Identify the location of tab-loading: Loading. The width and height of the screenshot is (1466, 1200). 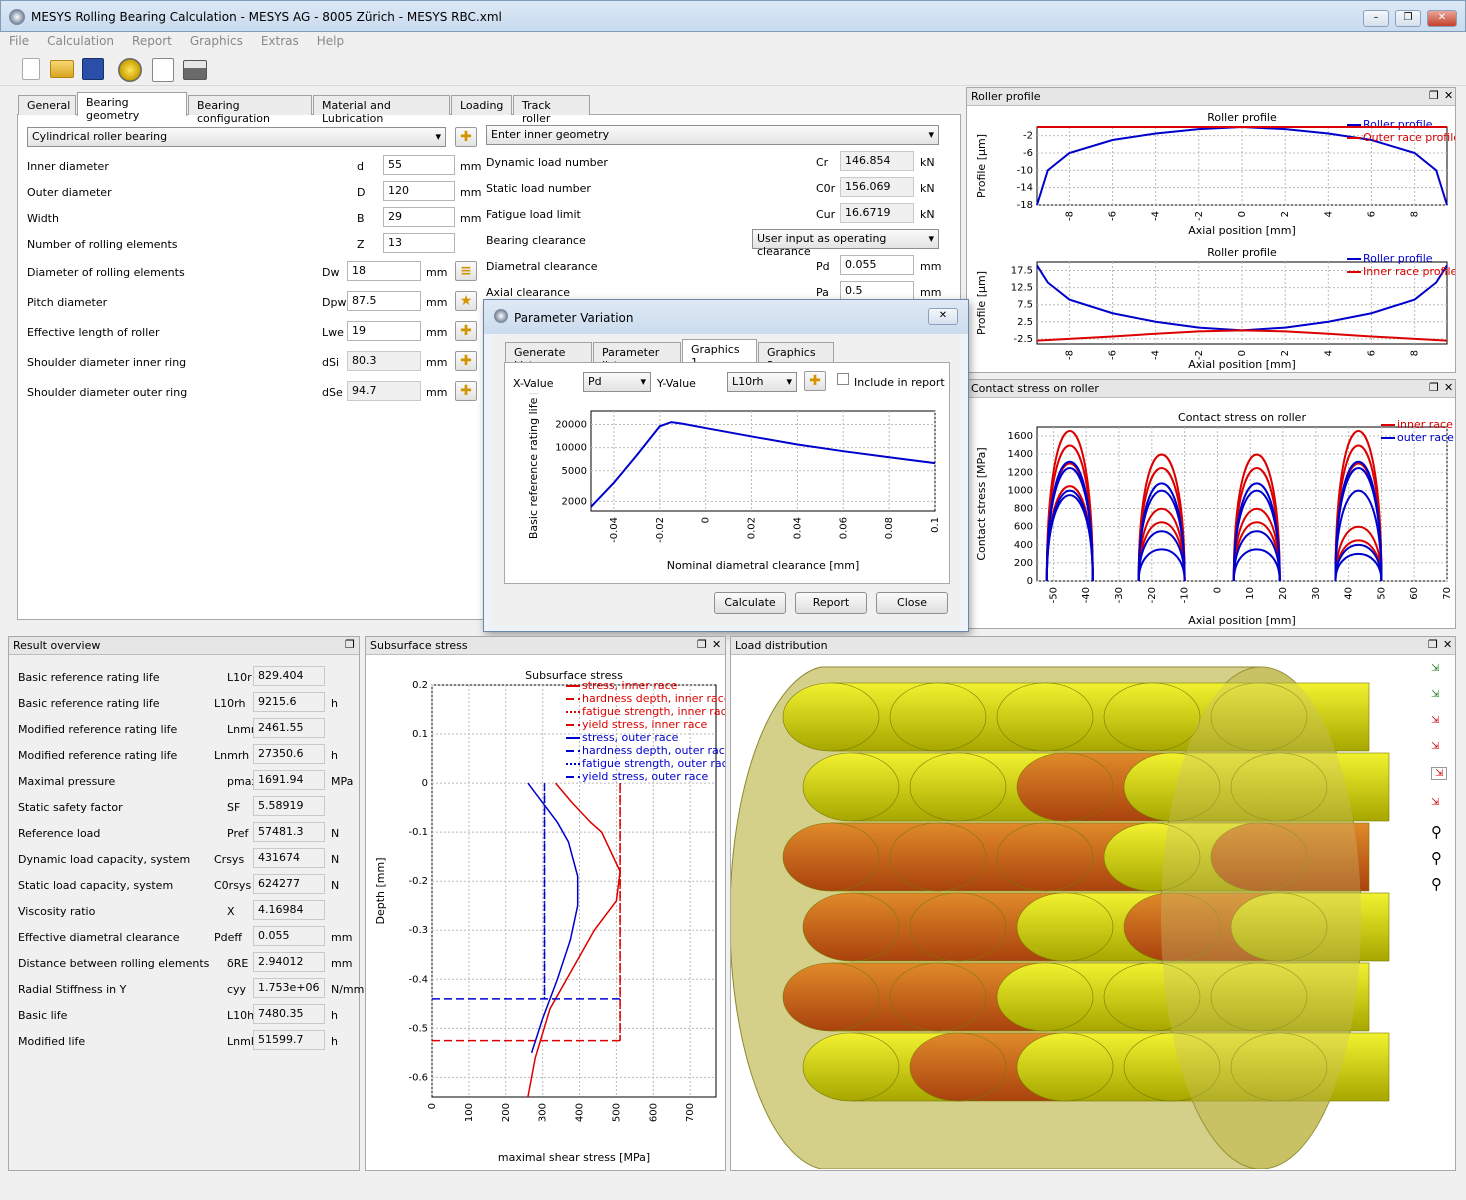
(481, 105).